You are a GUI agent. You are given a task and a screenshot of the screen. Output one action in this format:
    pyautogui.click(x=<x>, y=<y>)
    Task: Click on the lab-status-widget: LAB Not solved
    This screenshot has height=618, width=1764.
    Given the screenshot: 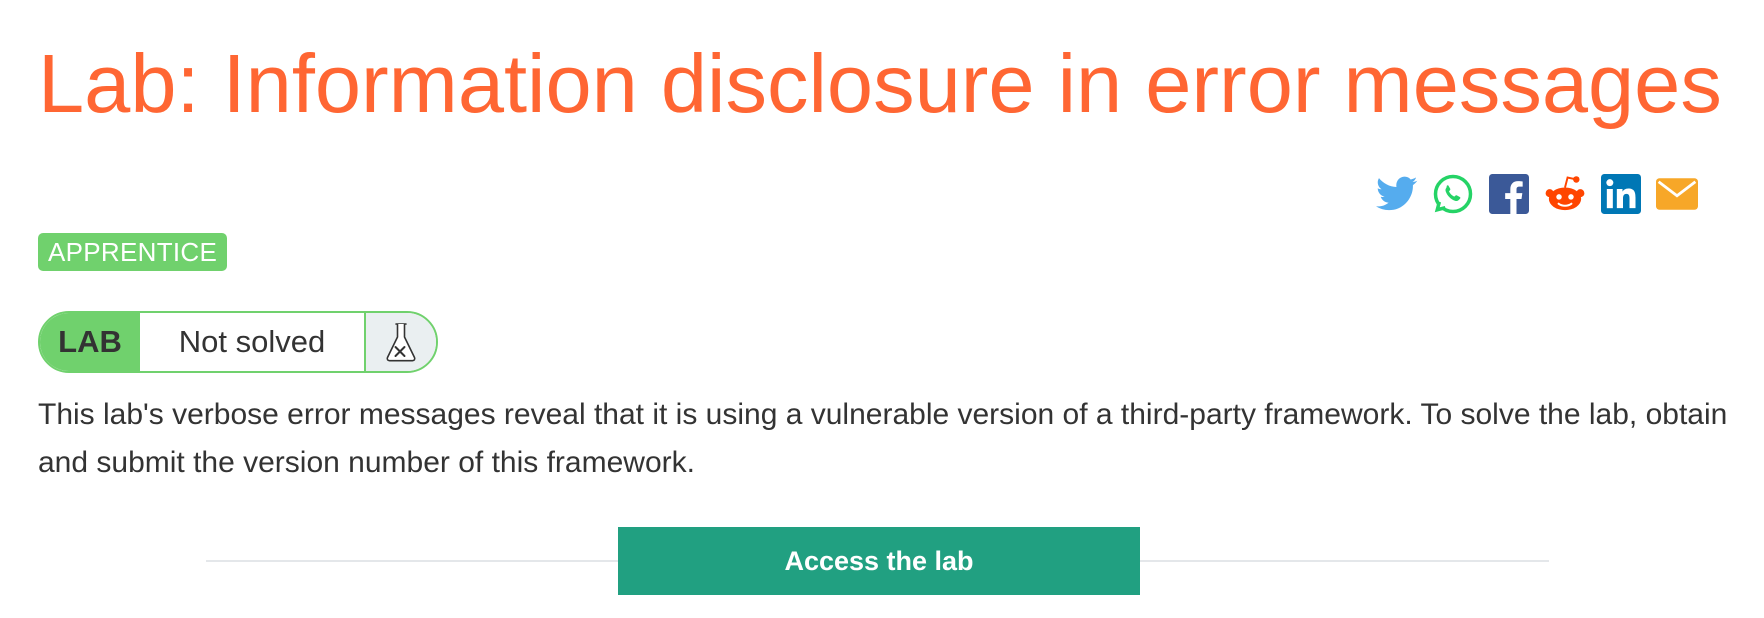 What is the action you would take?
    pyautogui.click(x=238, y=342)
    